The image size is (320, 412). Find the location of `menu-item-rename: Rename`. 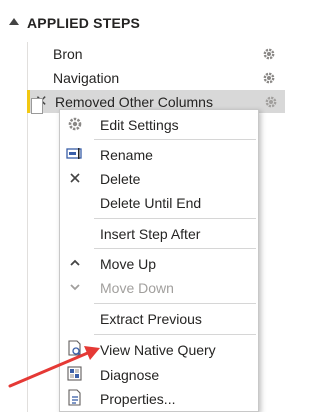

menu-item-rename: Rename is located at coordinates (159, 154).